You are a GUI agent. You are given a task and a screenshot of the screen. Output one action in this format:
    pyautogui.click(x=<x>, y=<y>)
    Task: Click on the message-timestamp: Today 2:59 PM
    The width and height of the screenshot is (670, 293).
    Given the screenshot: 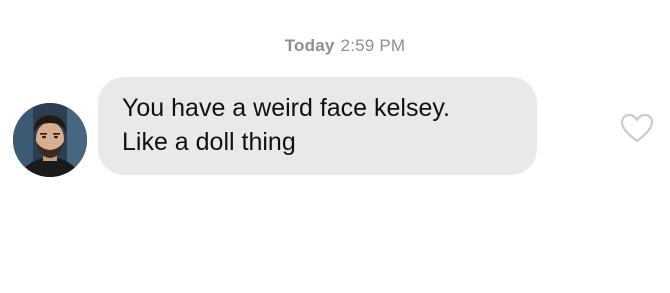 What is the action you would take?
    pyautogui.click(x=335, y=46)
    